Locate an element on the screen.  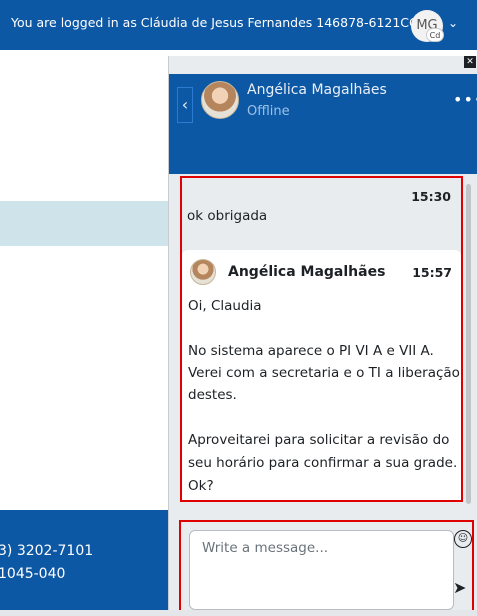
message-line: Aproveitarei para solicitar a revisão do is located at coordinates (319, 440).